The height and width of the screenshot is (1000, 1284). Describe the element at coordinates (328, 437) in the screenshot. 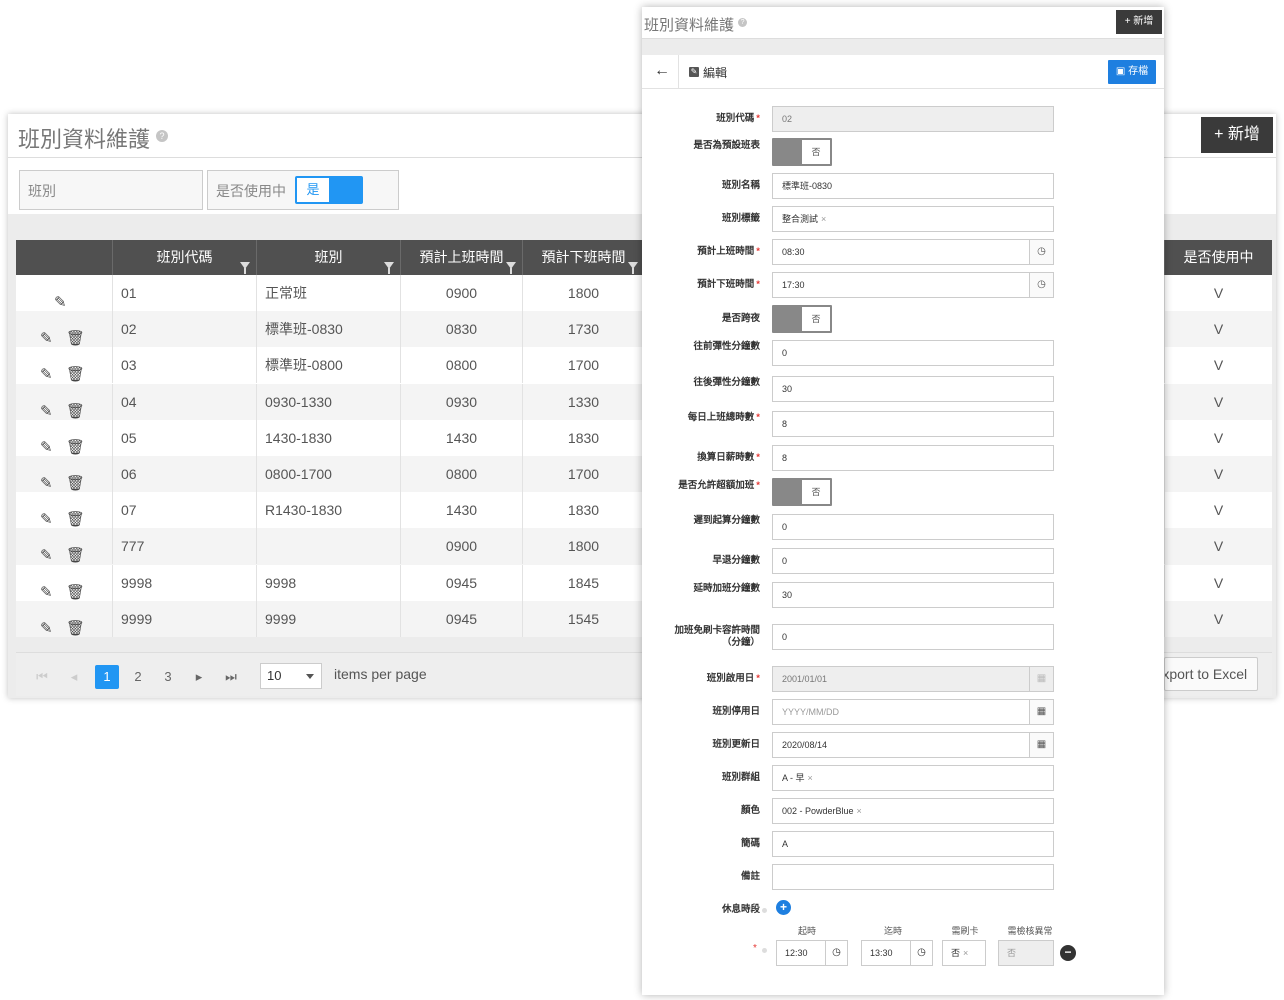

I see `cell-name: 1430-1830` at that location.